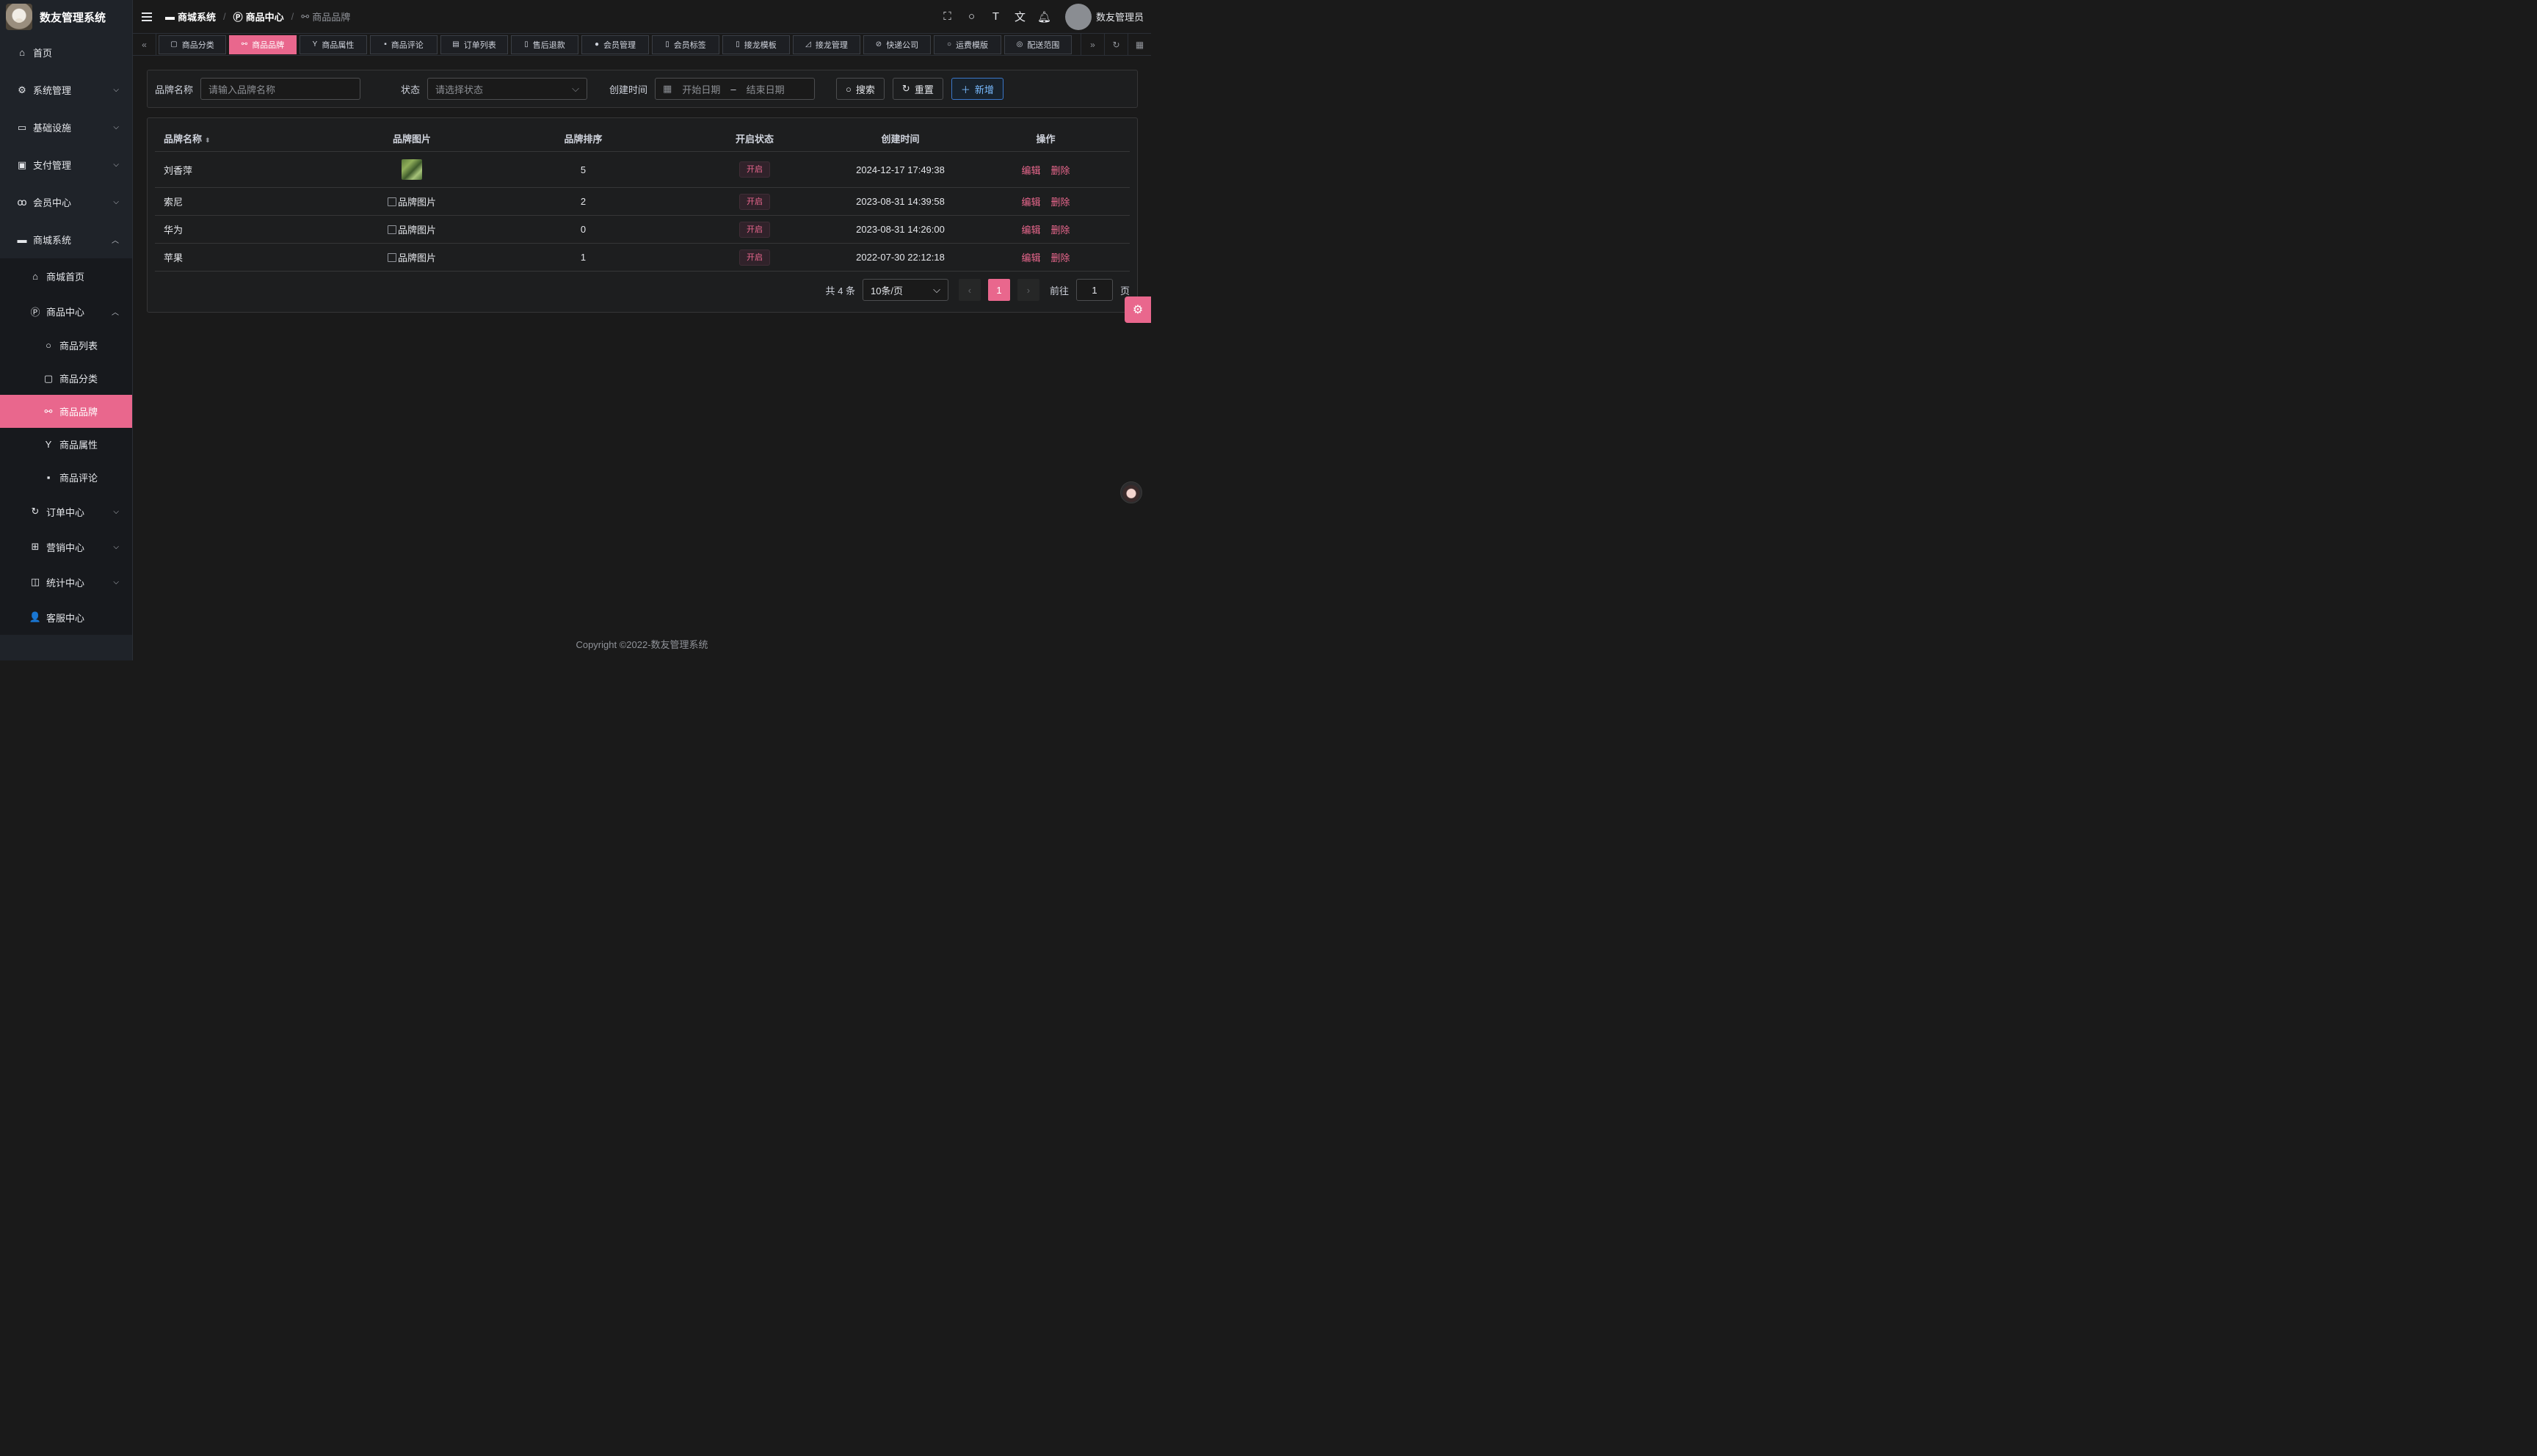  I want to click on status-badge: 开启, so click(754, 230).